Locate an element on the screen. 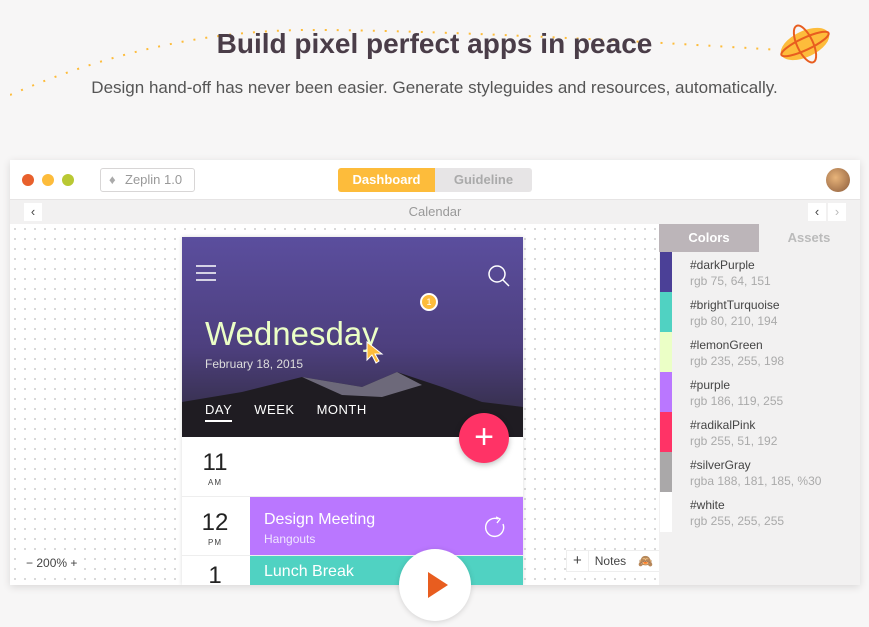 The width and height of the screenshot is (869, 627). color-value: rgb 255, 51, 192 is located at coordinates (734, 441).